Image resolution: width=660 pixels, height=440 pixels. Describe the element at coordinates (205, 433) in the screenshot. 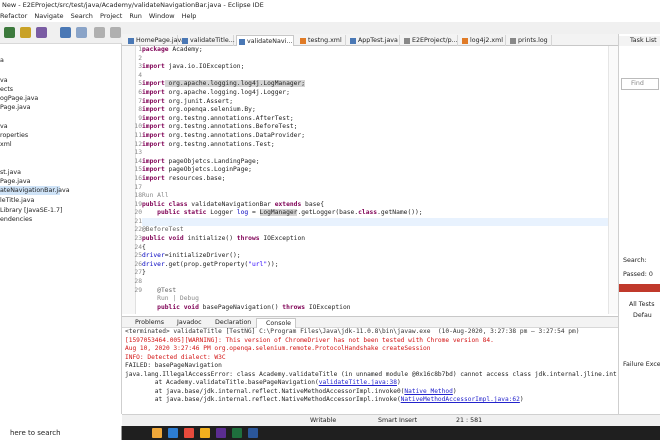

I see `folder-icon` at that location.